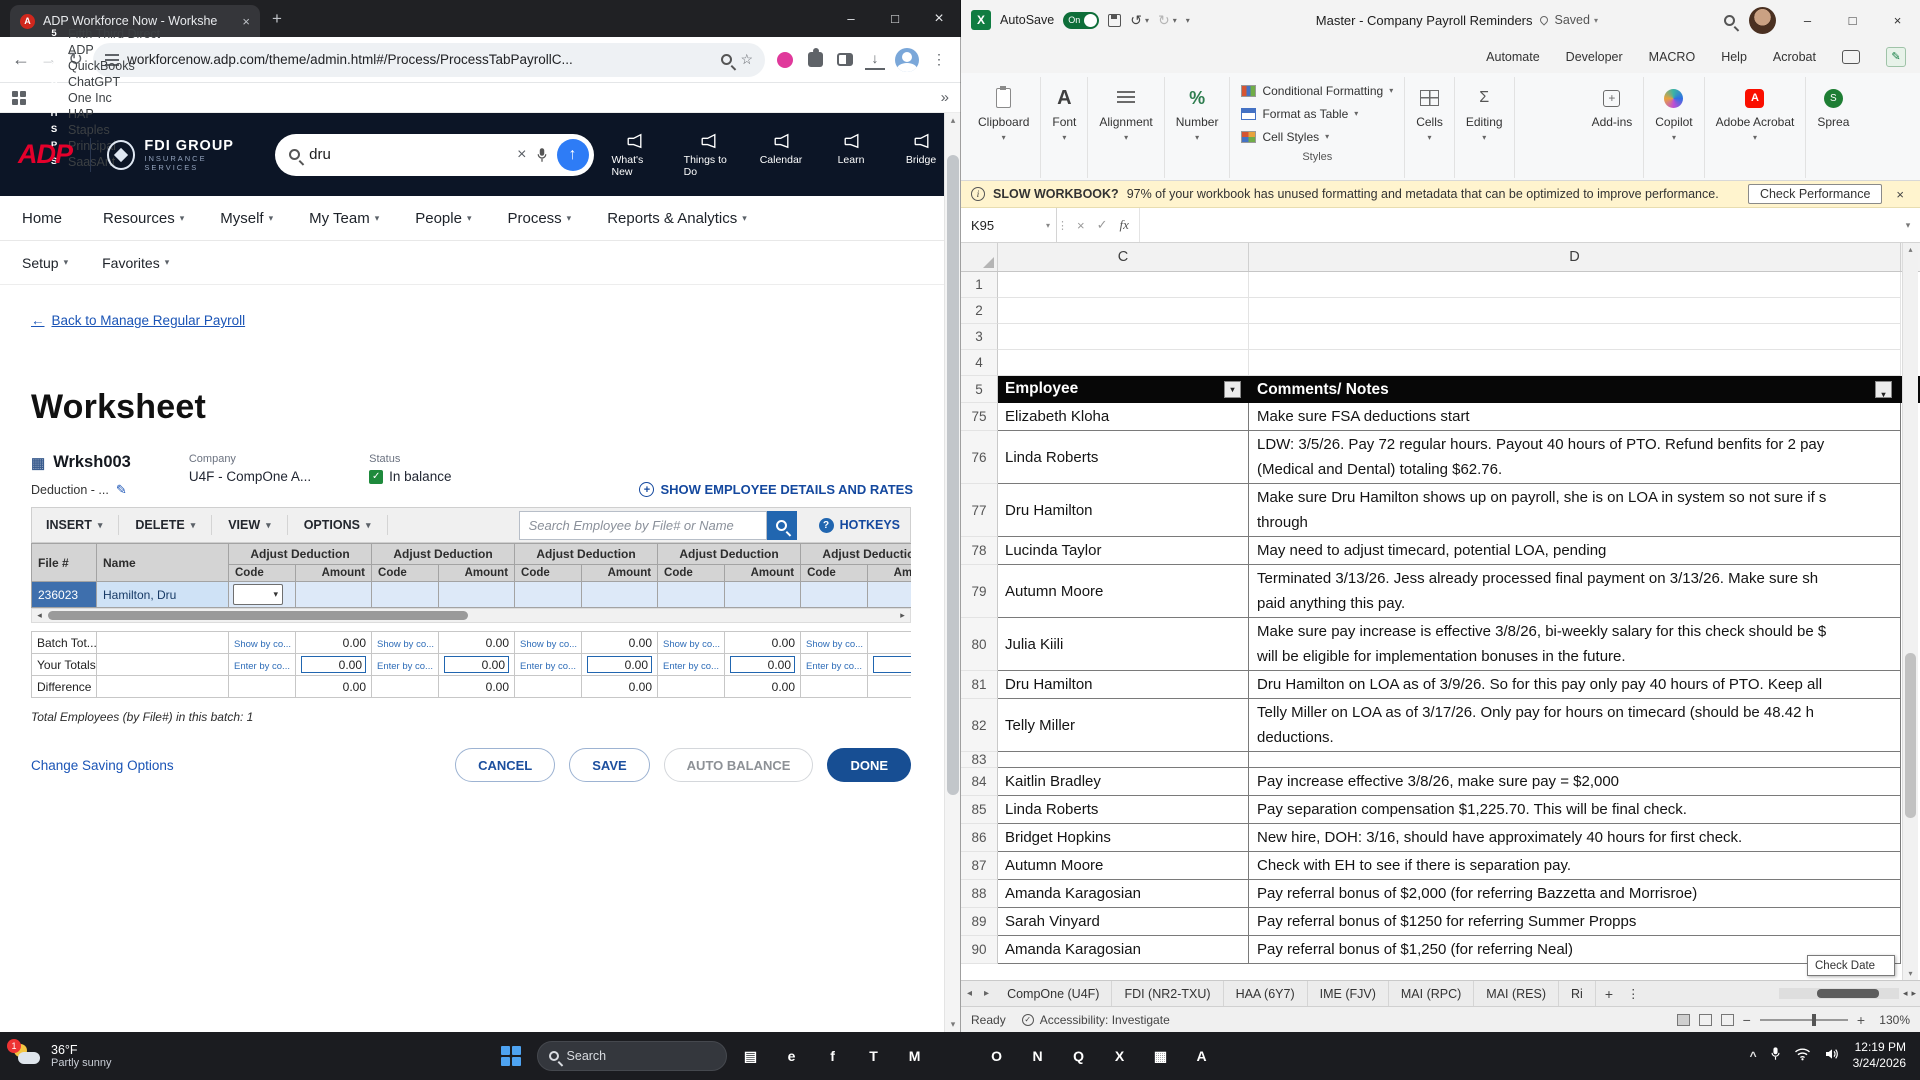 This screenshot has height=1080, width=1920. Describe the element at coordinates (1833, 107) in the screenshot. I see `spreadsheet-group-button: S Sprea` at that location.